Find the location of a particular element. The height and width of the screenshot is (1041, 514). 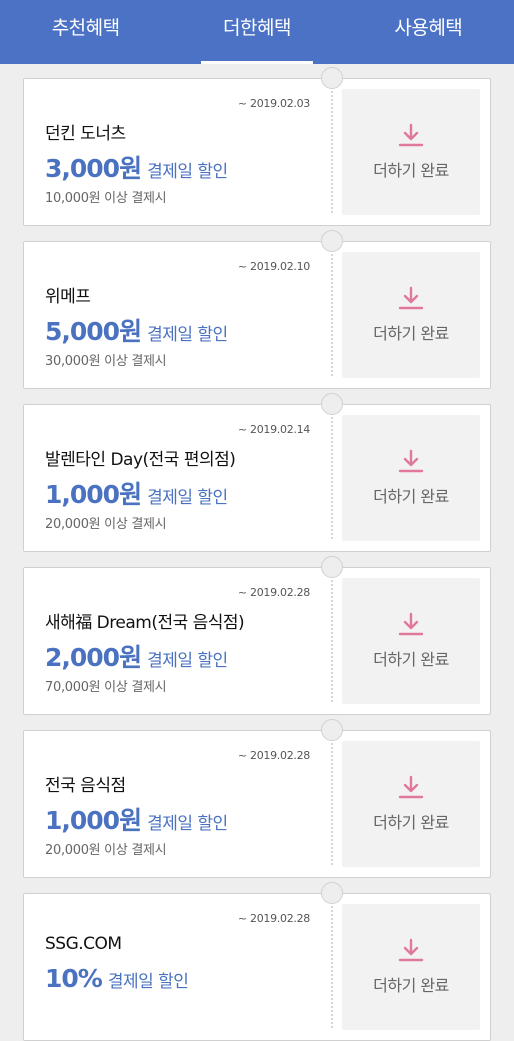

coupon-card: ~ 2019.02.28 SSG.COM 10% 결제일 할인 더하기 완료 is located at coordinates (257, 961).